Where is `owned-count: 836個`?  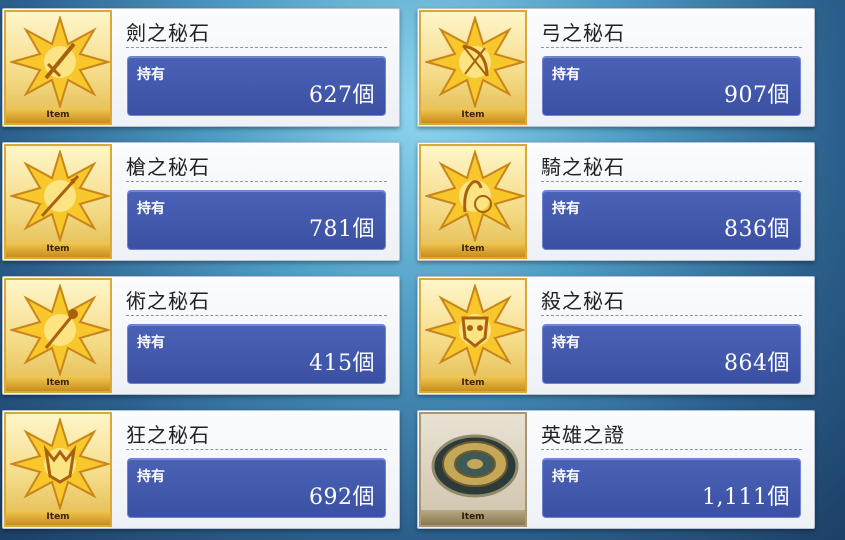 owned-count: 836個 is located at coordinates (757, 229).